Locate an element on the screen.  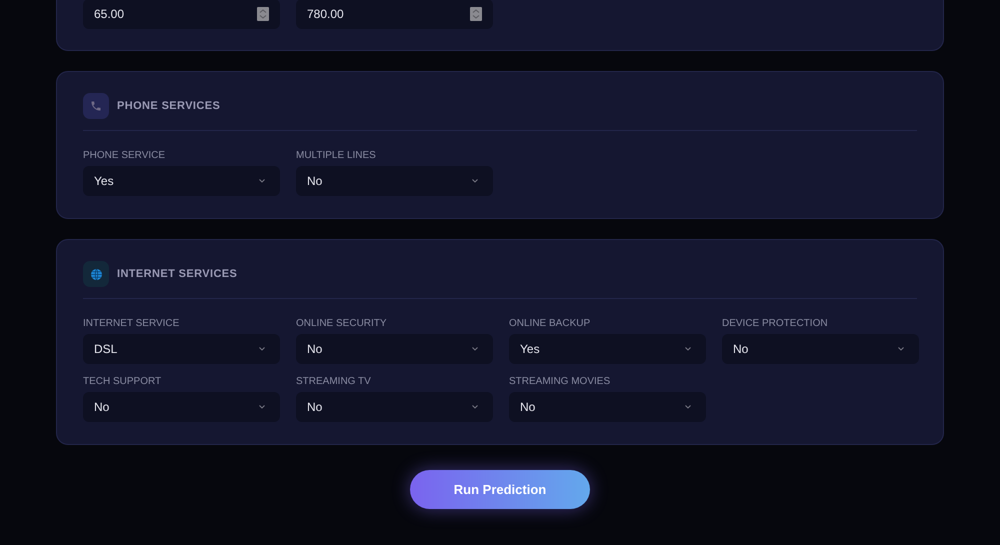
number-input: 65.00 is located at coordinates (181, 14).